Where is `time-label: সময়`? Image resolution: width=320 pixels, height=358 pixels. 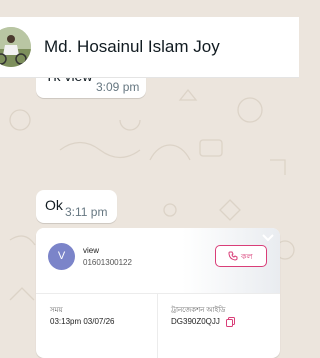
time-label: সময় is located at coordinates (56, 310).